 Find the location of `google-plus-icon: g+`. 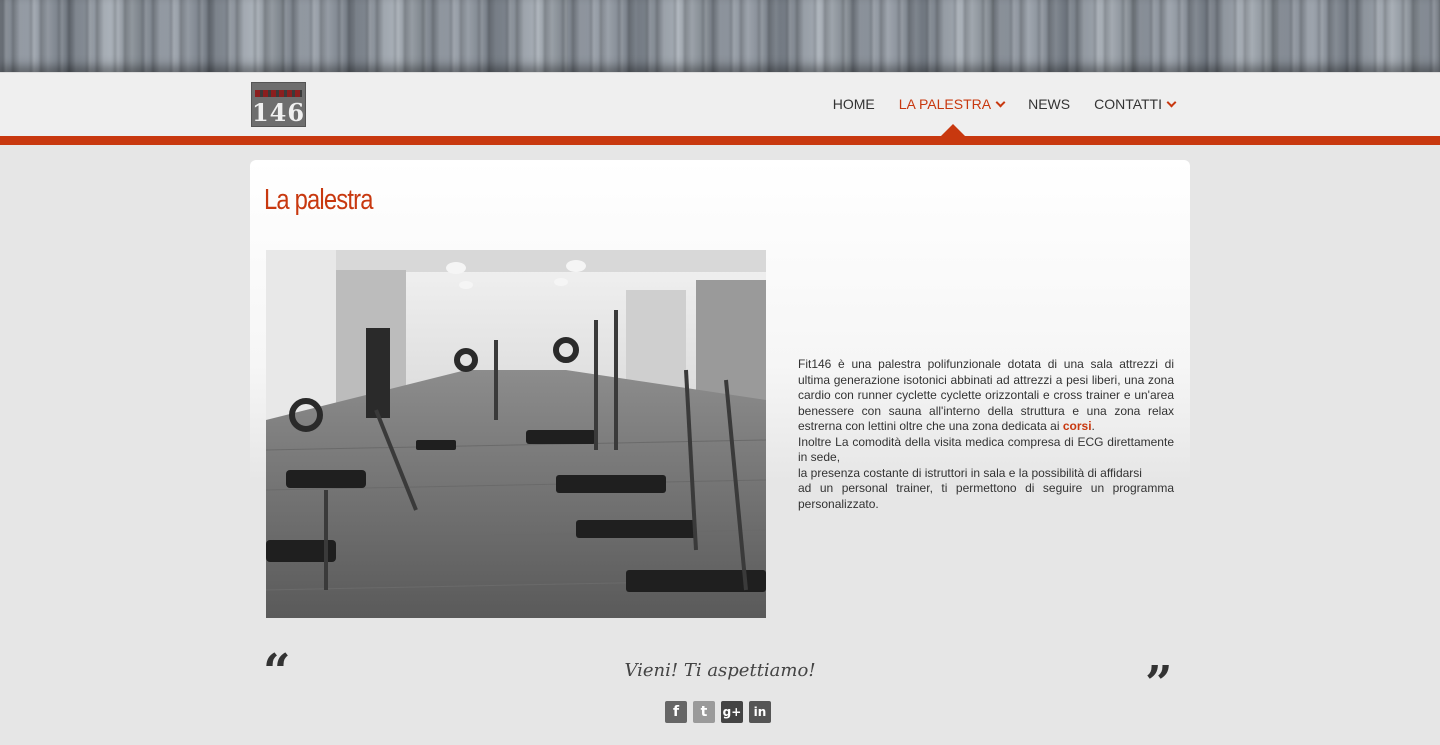

google-plus-icon: g+ is located at coordinates (732, 712).